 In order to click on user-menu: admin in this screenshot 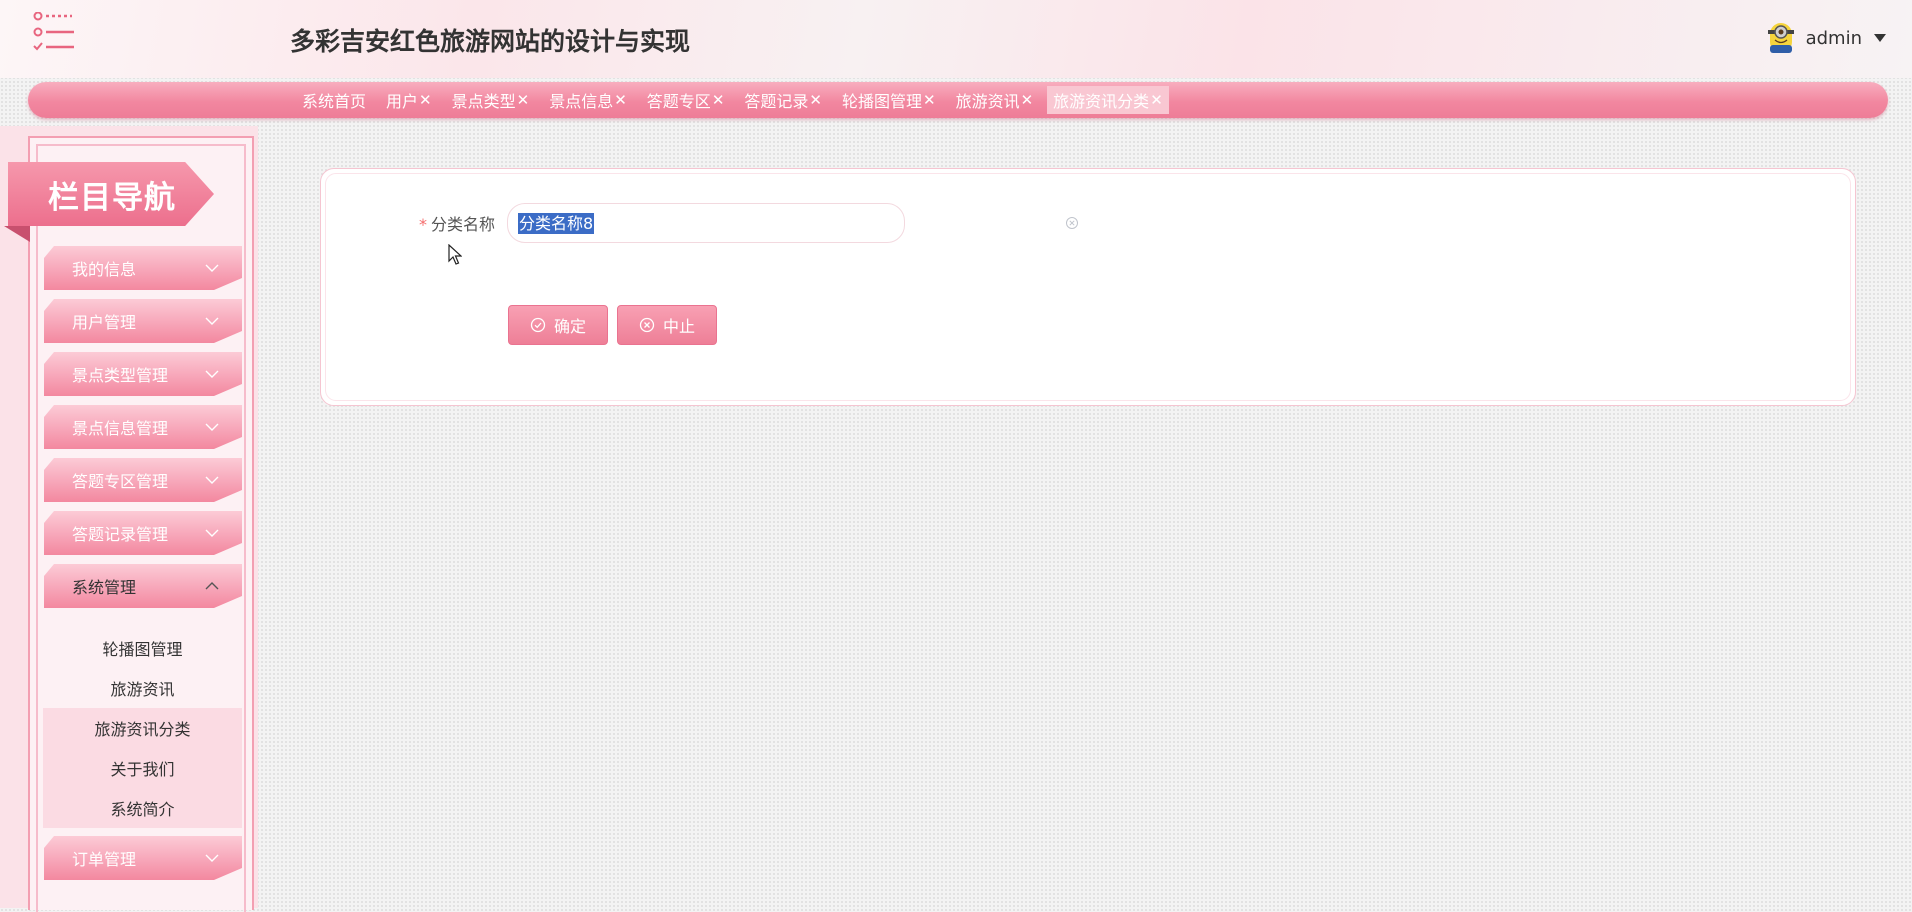, I will do `click(1826, 38)`.